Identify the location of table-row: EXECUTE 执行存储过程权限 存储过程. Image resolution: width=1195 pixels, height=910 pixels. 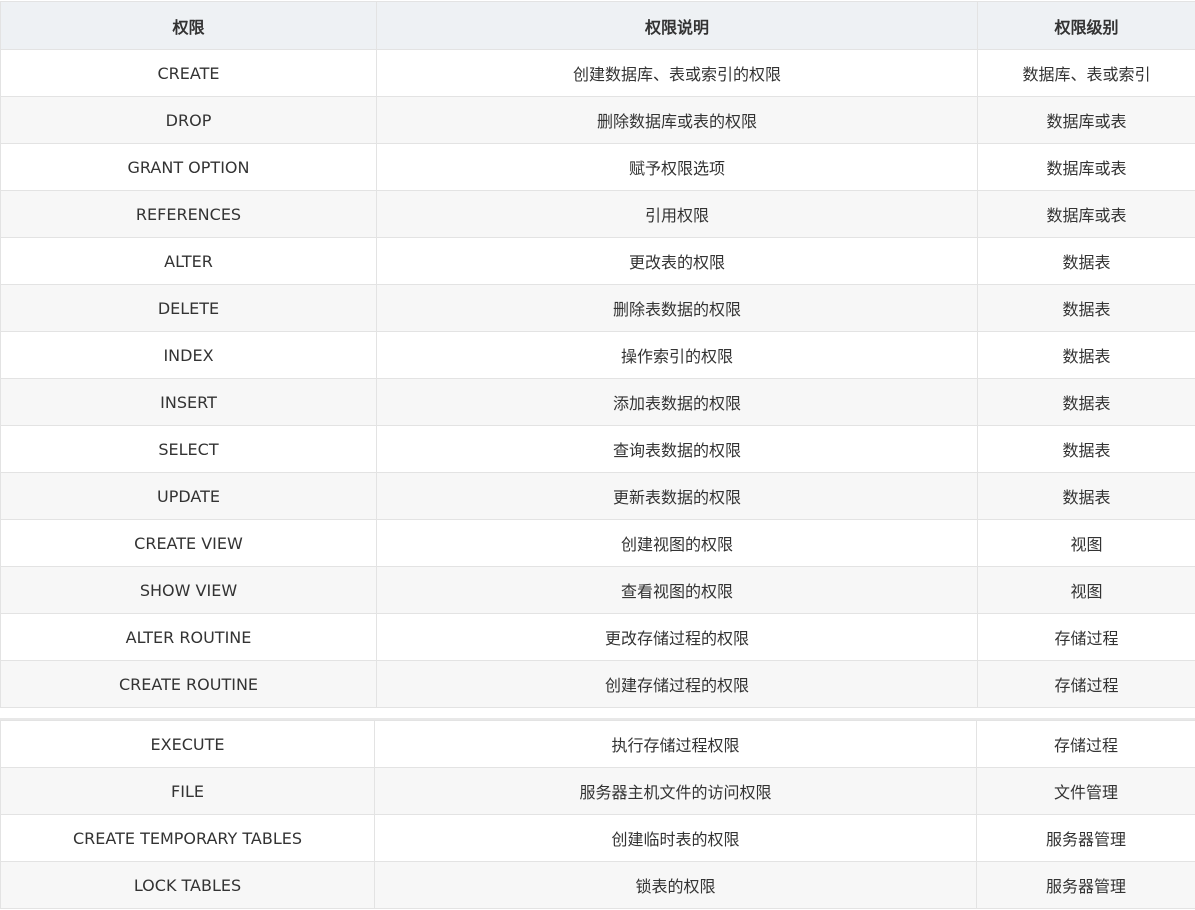
(597, 744).